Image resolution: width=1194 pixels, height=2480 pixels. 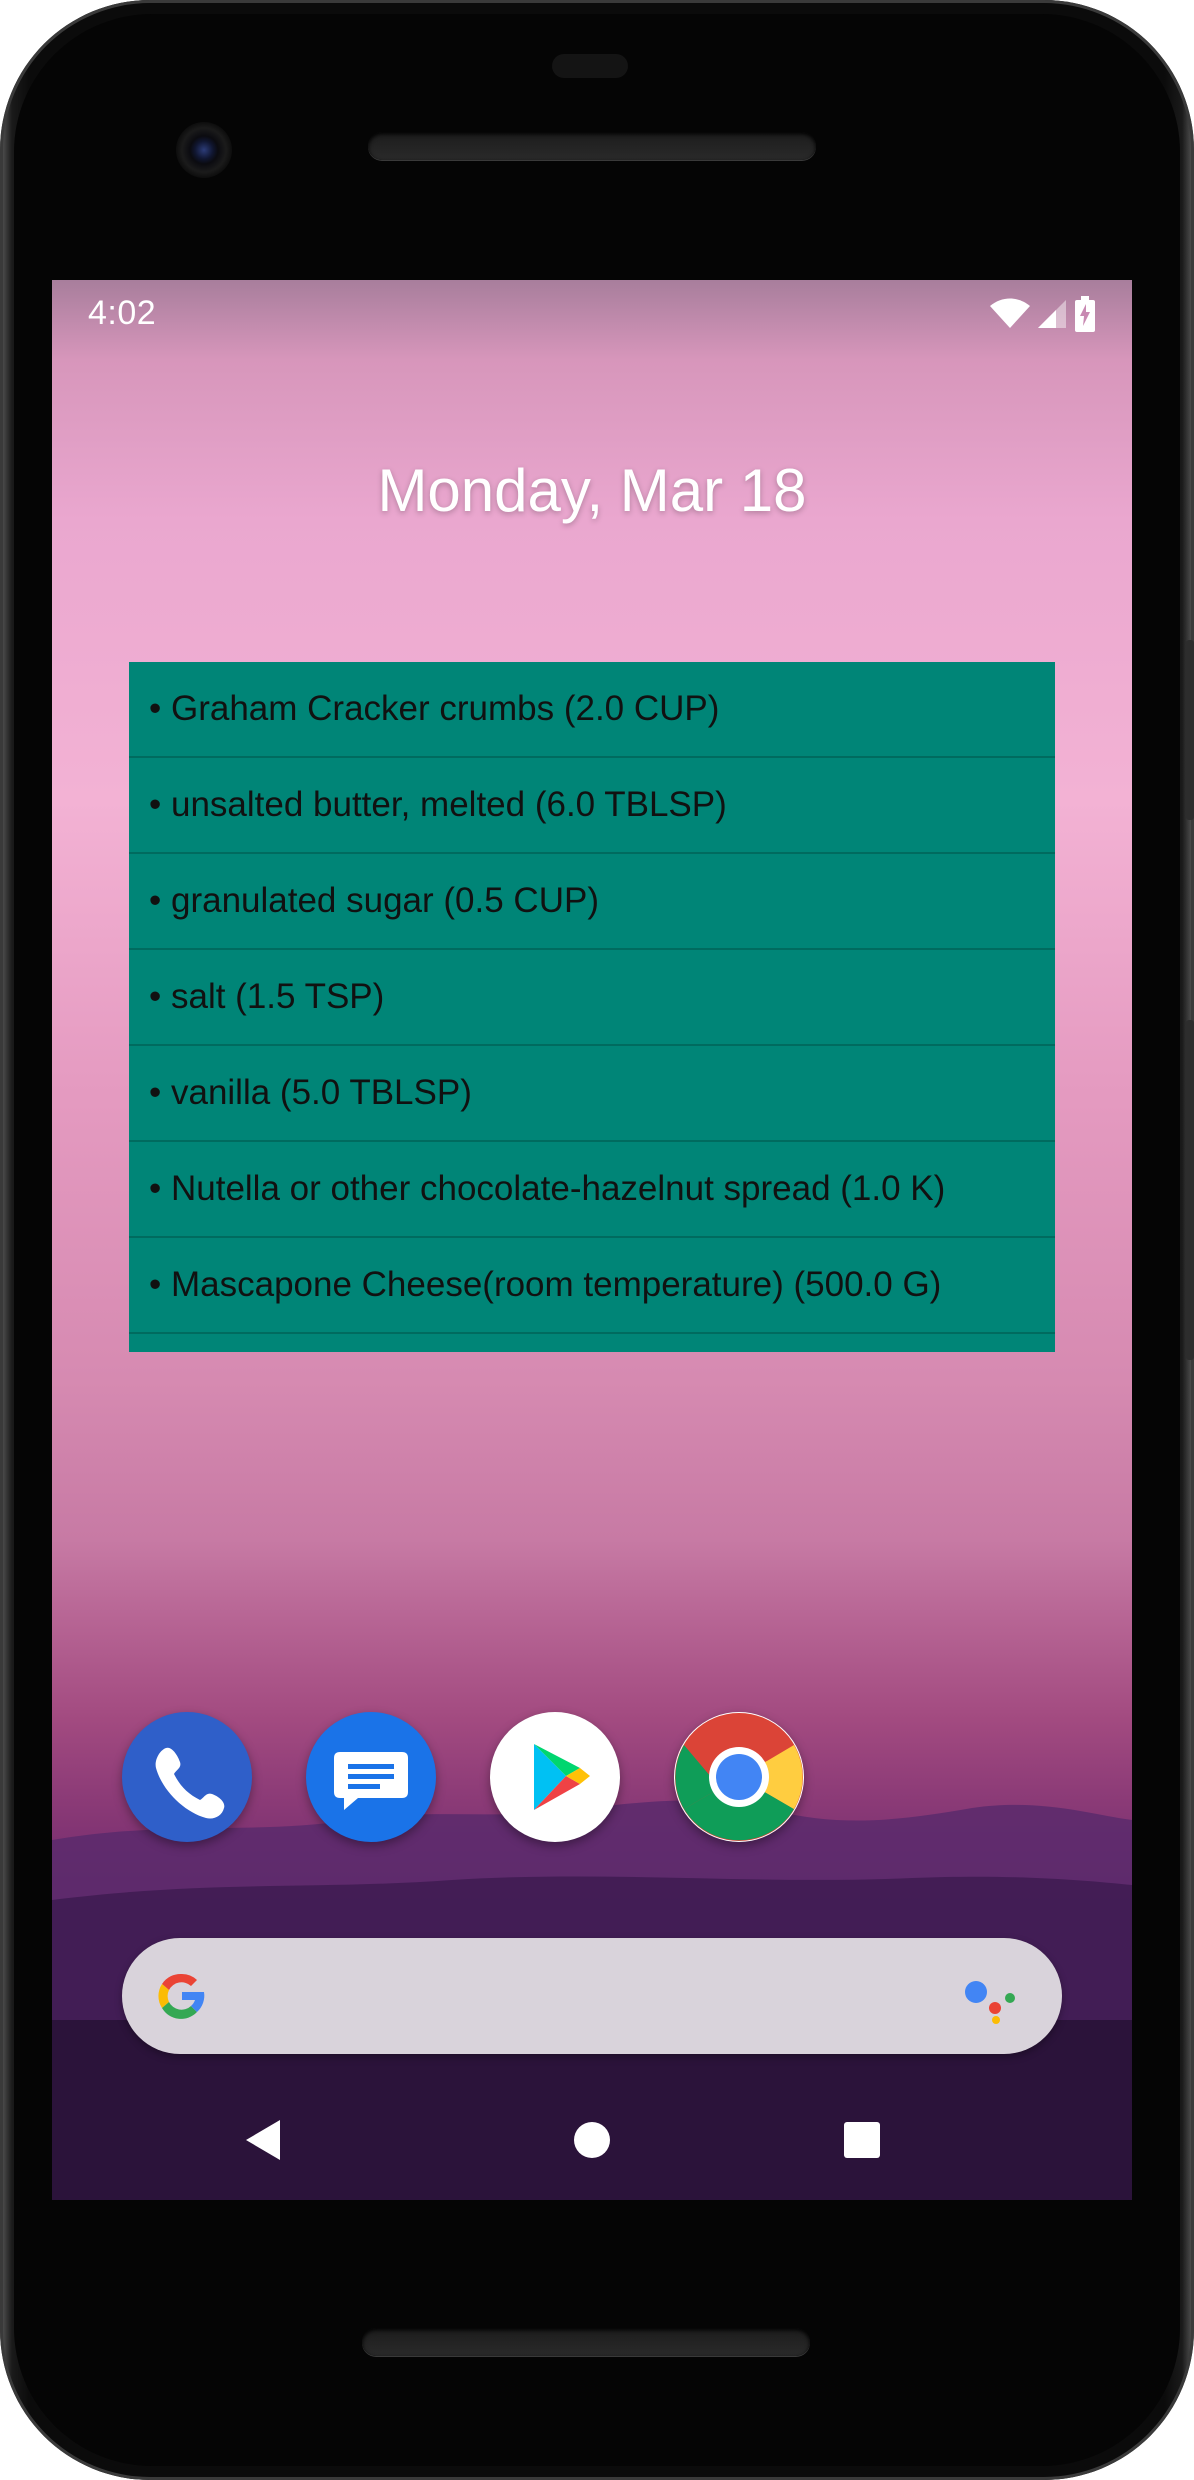 What do you see at coordinates (592, 998) in the screenshot?
I see `list-item: • salt (1.5 TSP)` at bounding box center [592, 998].